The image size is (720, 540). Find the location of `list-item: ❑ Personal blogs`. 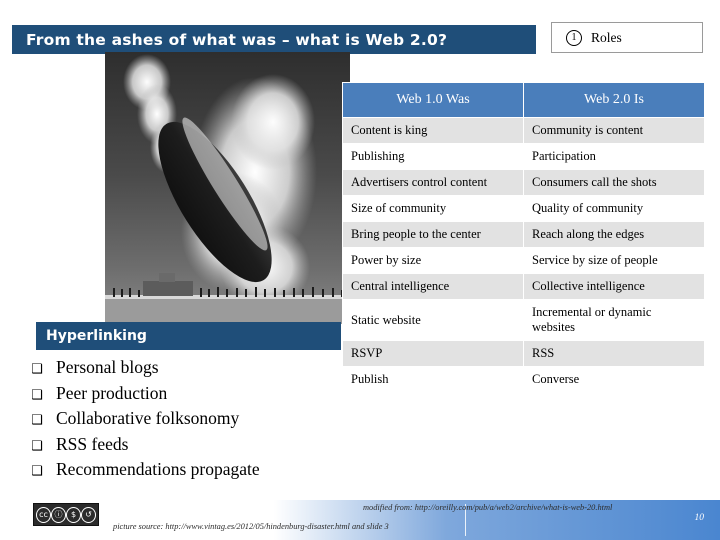

list-item: ❑ Personal blogs is located at coordinates (190, 367).